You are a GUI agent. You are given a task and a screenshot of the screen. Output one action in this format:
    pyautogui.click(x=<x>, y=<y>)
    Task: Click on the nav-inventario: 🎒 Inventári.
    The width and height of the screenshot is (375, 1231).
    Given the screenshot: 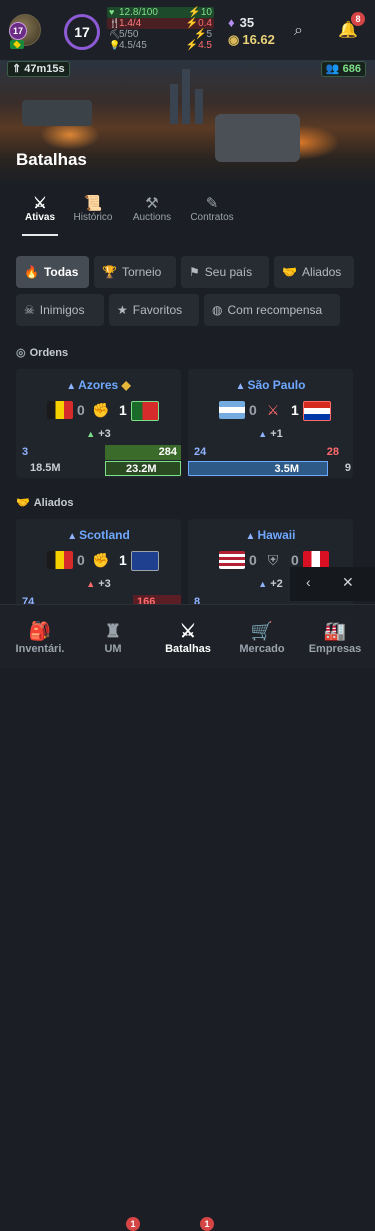 What is the action you would take?
    pyautogui.click(x=40, y=637)
    